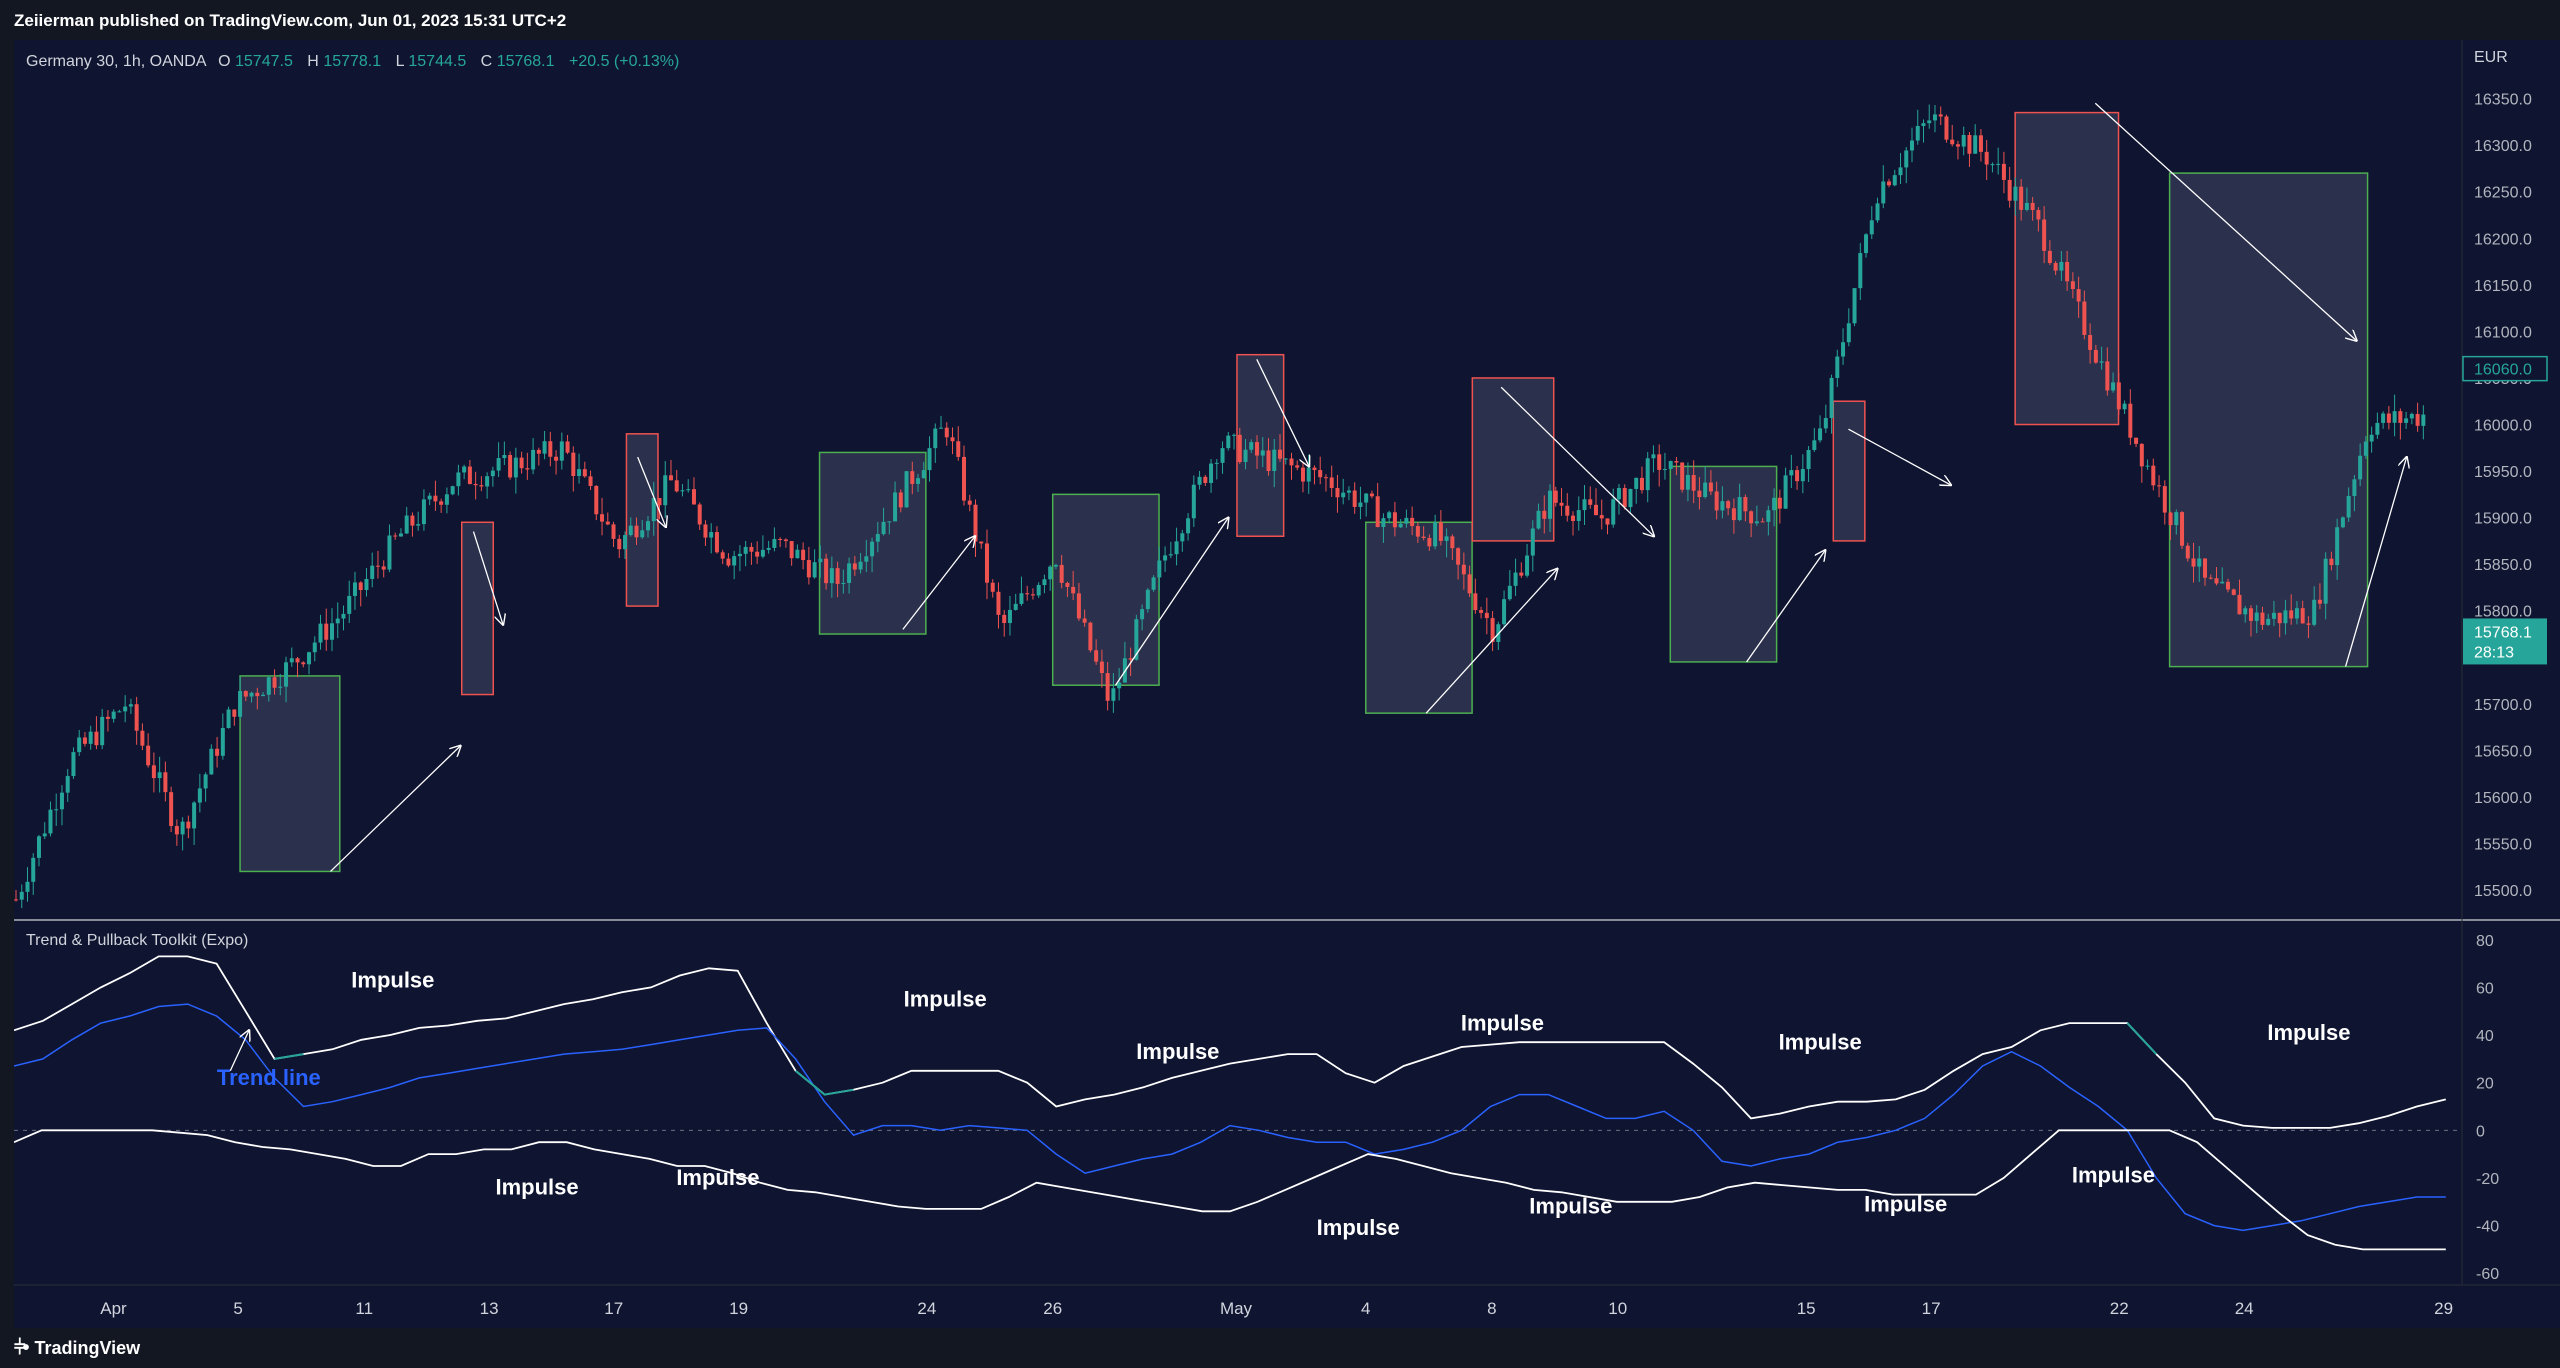 The image size is (2560, 1368). Describe the element at coordinates (1229, 1190) in the screenshot. I see `lower-band-line` at that location.